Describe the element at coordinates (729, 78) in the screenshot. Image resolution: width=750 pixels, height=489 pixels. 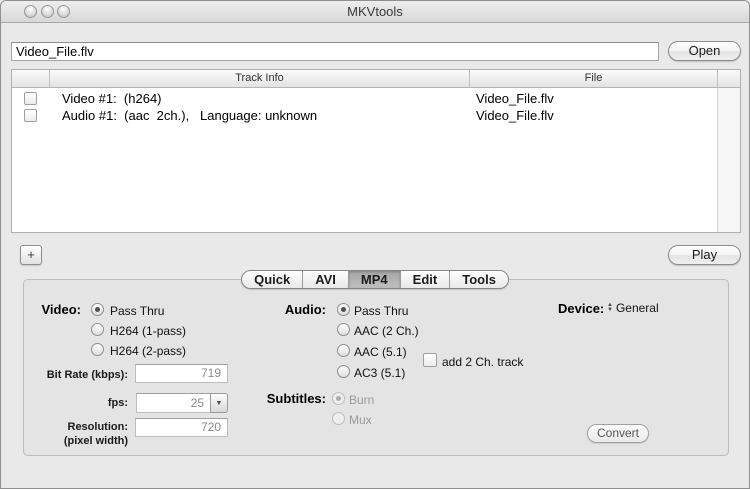
I see `spacer-column-header` at that location.